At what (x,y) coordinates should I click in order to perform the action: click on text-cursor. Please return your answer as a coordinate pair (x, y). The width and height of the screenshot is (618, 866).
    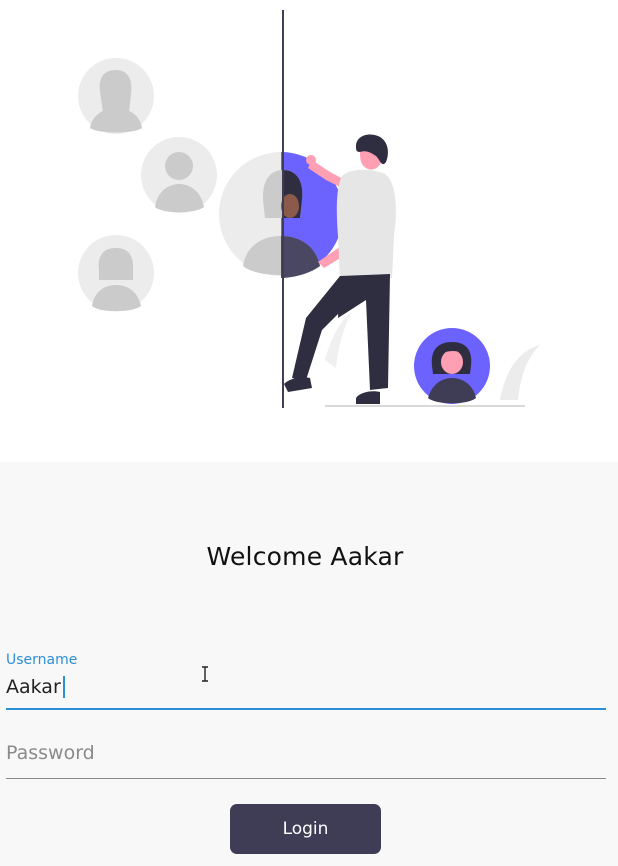
    Looking at the image, I should click on (64, 687).